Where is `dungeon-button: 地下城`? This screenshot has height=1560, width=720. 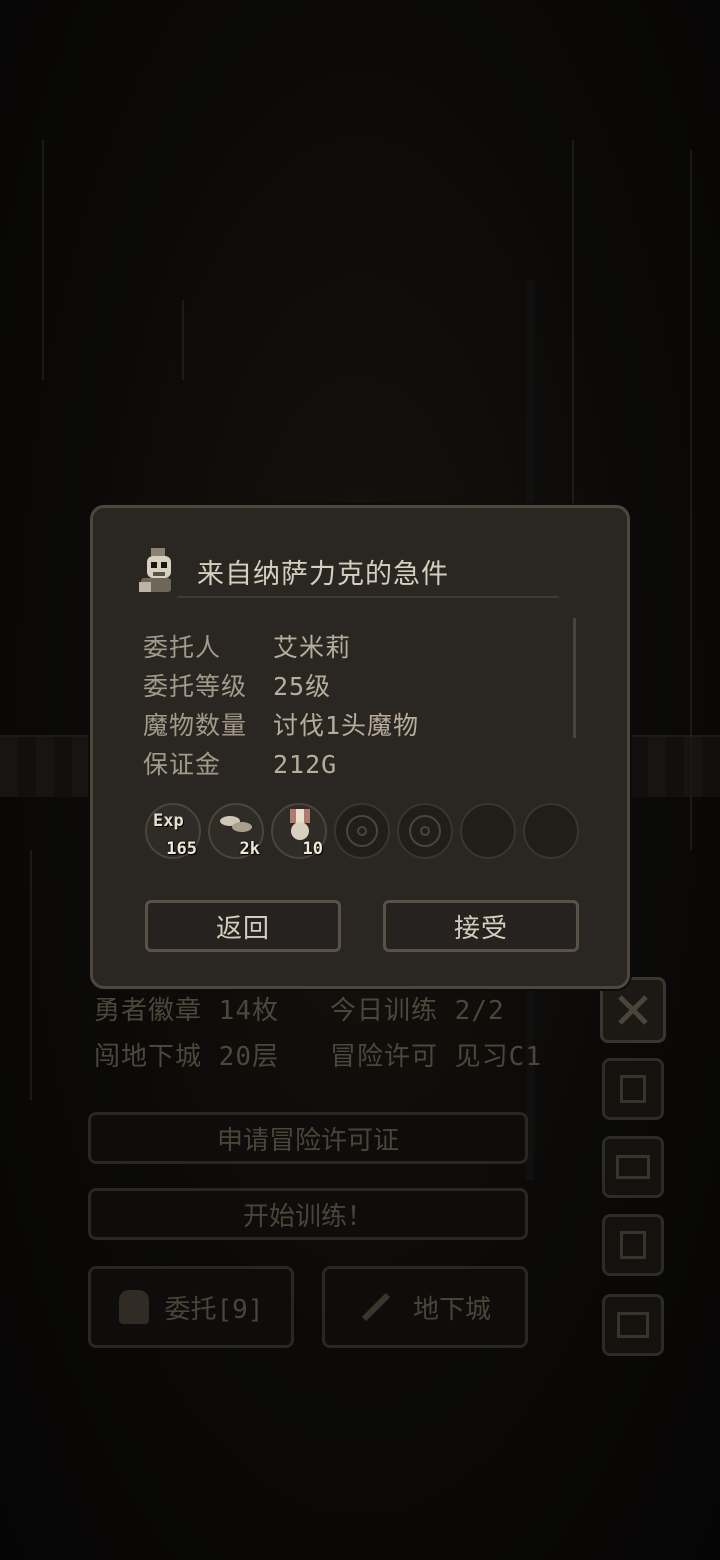
dungeon-button: 地下城 is located at coordinates (425, 1307).